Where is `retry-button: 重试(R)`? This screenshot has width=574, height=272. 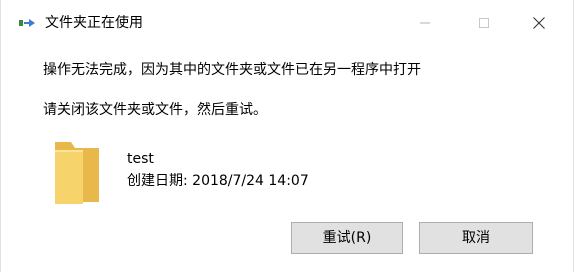 retry-button: 重试(R) is located at coordinates (347, 238).